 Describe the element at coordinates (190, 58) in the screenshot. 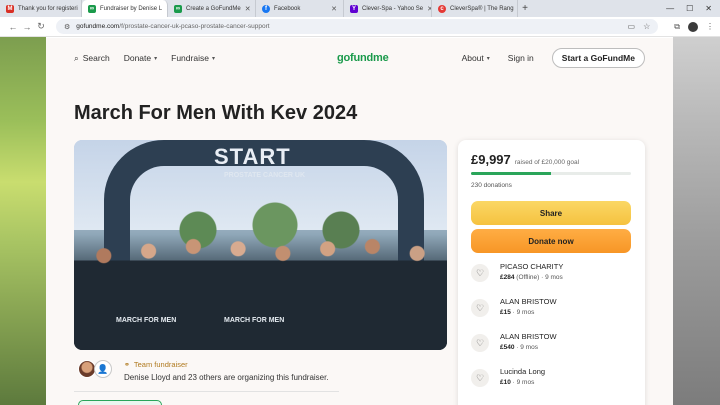

I see `fundraise-label: Fundraise` at that location.